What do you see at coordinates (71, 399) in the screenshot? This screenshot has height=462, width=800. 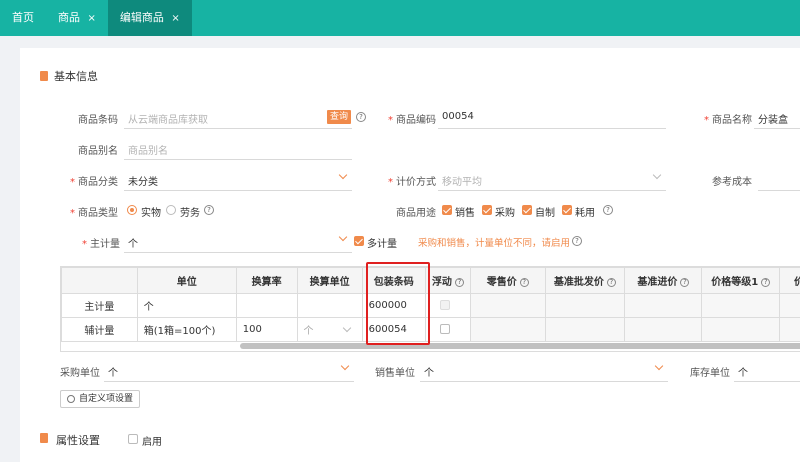 I see `gear-icon` at bounding box center [71, 399].